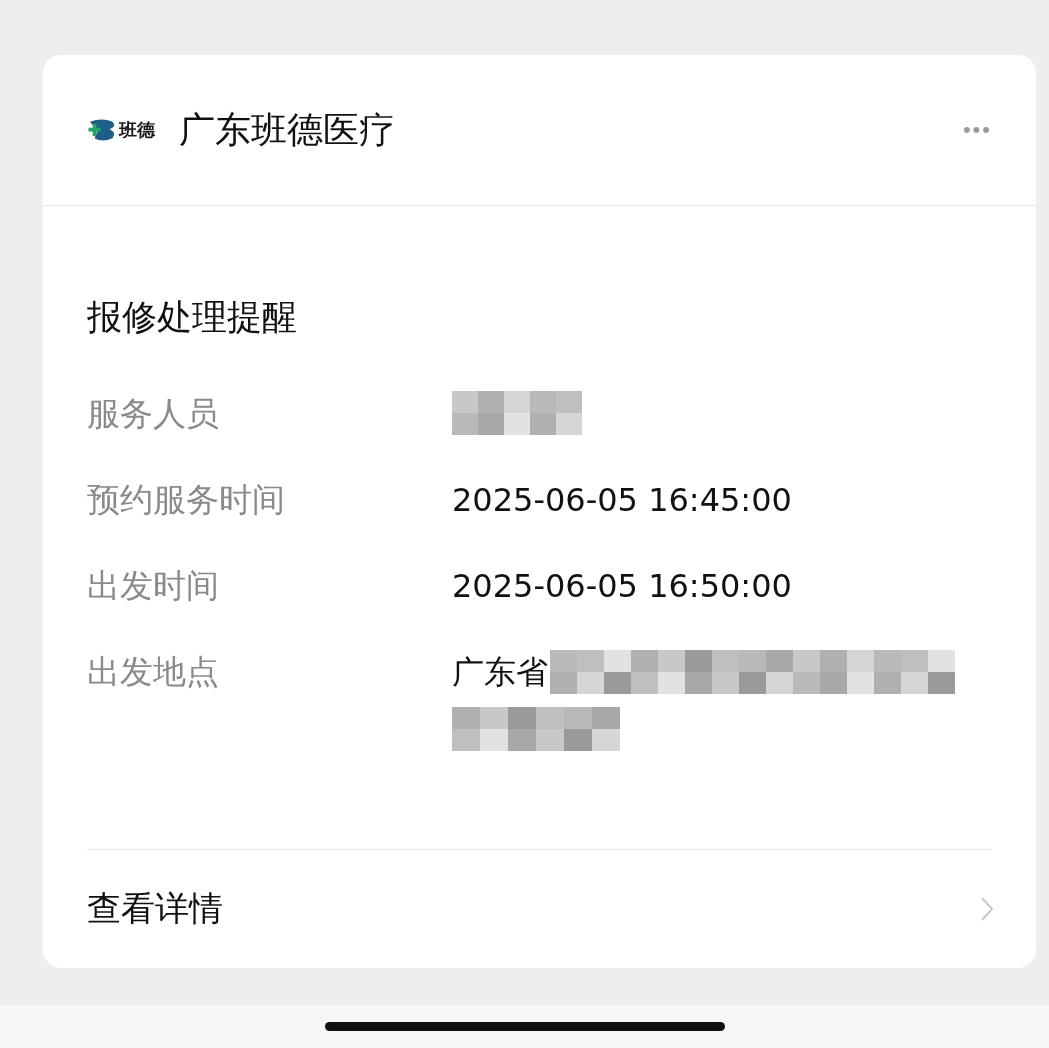 The height and width of the screenshot is (1048, 1049). Describe the element at coordinates (153, 672) in the screenshot. I see `field-label: 出发地点` at that location.